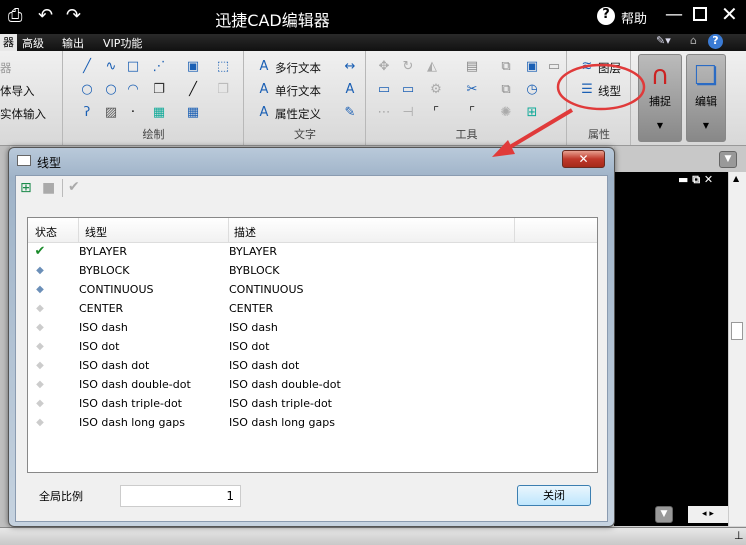  What do you see at coordinates (601, 87) in the screenshot?
I see `highlight-circle` at bounding box center [601, 87].